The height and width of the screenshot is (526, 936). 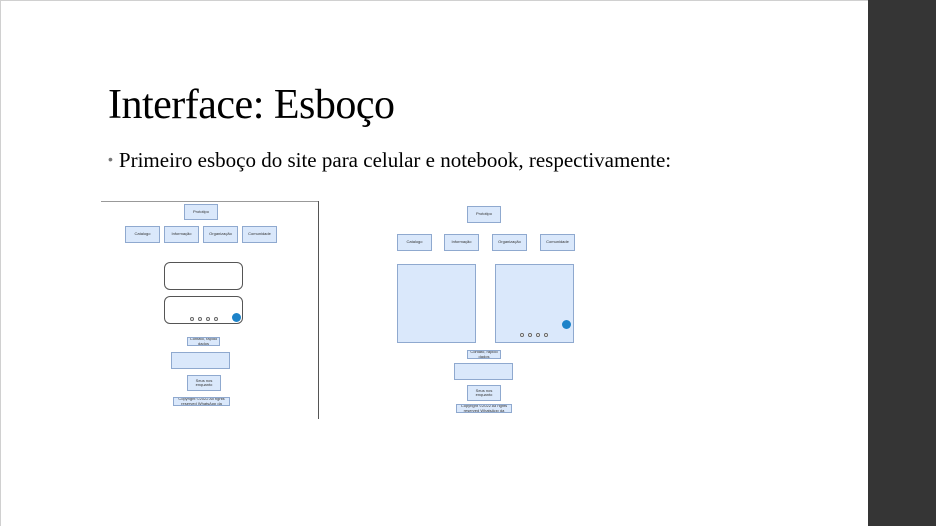 What do you see at coordinates (200, 360) in the screenshot?
I see `mobile-form-box` at bounding box center [200, 360].